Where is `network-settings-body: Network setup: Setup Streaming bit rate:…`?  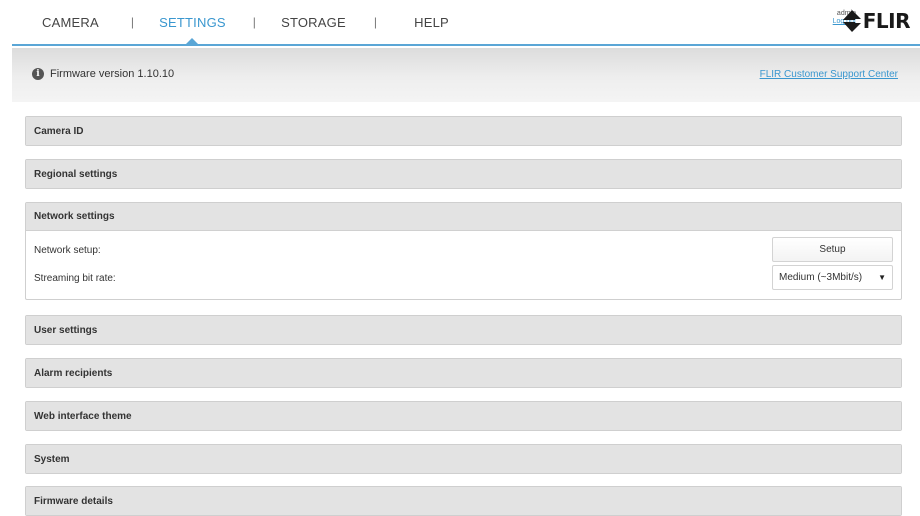
network-settings-body: Network setup: Setup Streaming bit rate:… is located at coordinates (463, 265).